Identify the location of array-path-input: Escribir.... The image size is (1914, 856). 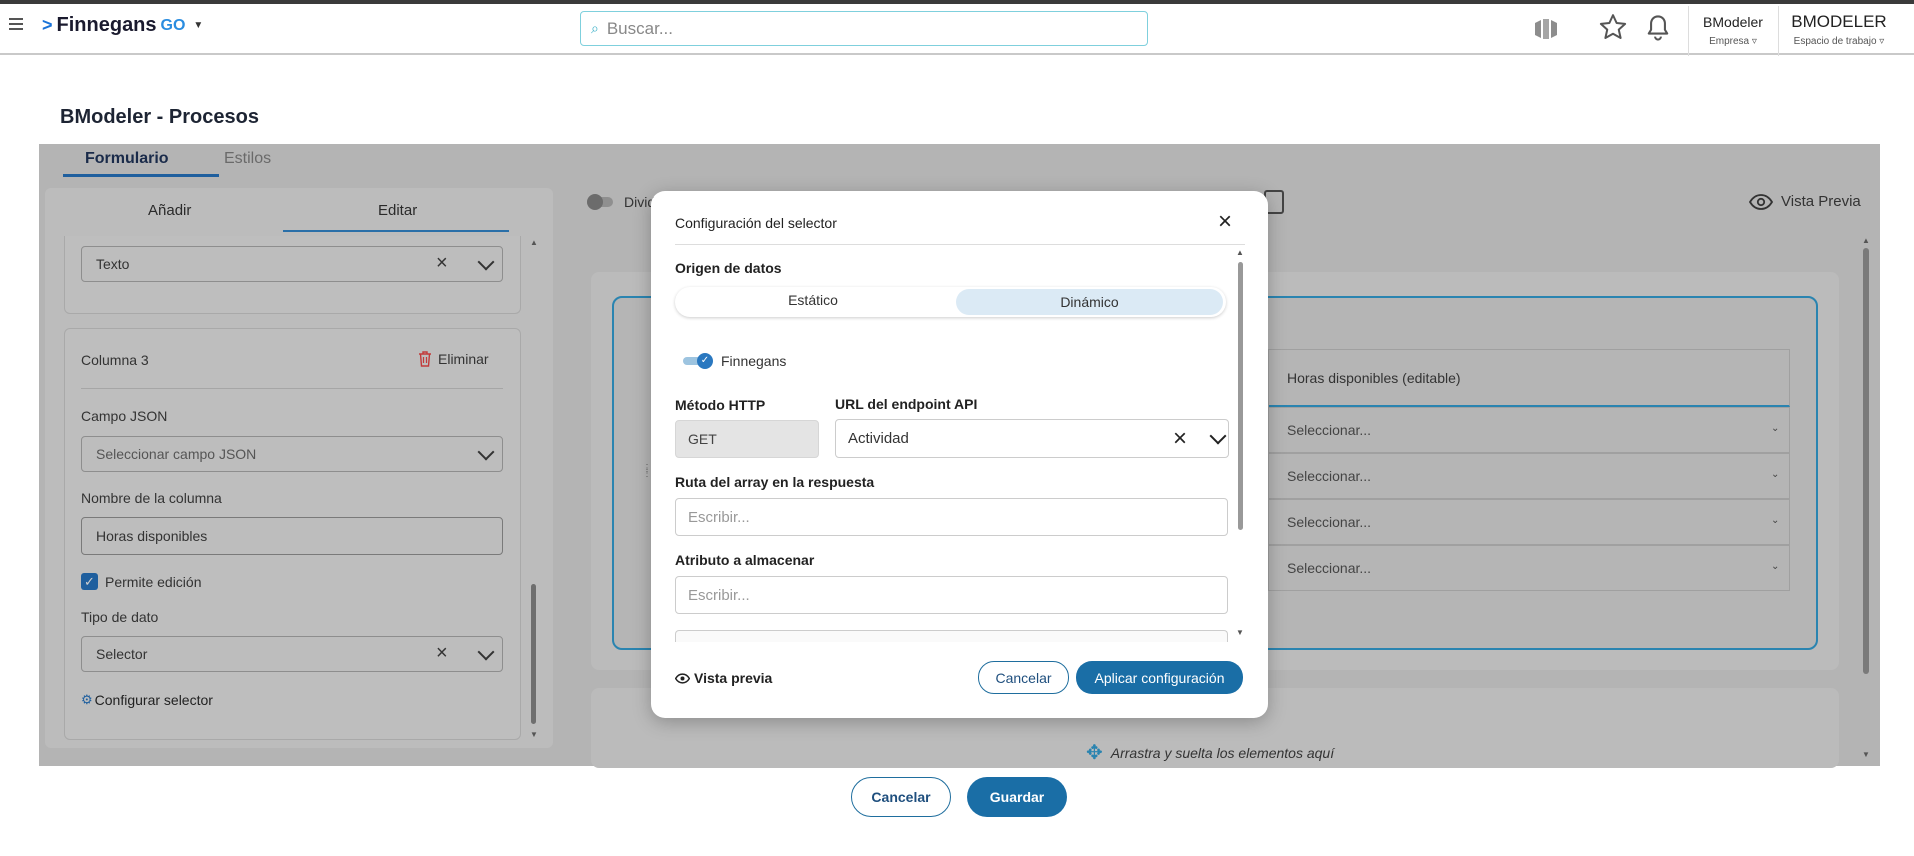
(951, 517).